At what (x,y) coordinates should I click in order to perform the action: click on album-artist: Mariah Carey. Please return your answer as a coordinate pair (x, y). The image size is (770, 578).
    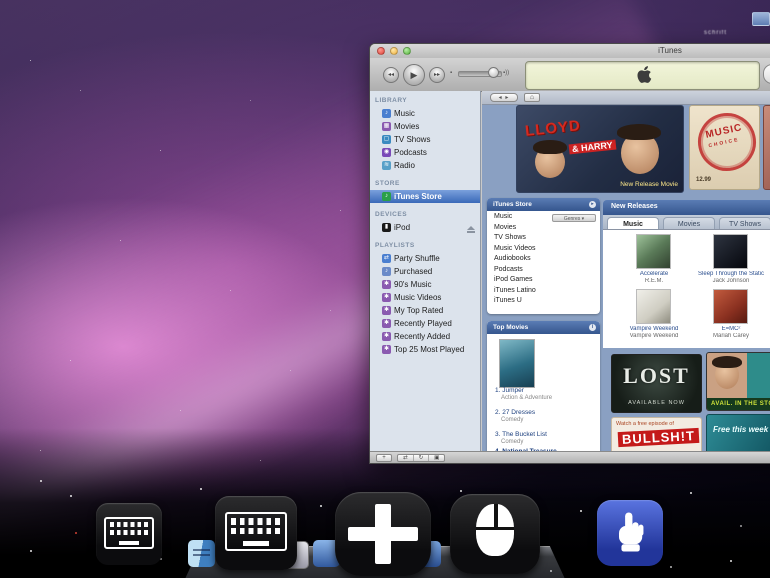
    Looking at the image, I should click on (729, 336).